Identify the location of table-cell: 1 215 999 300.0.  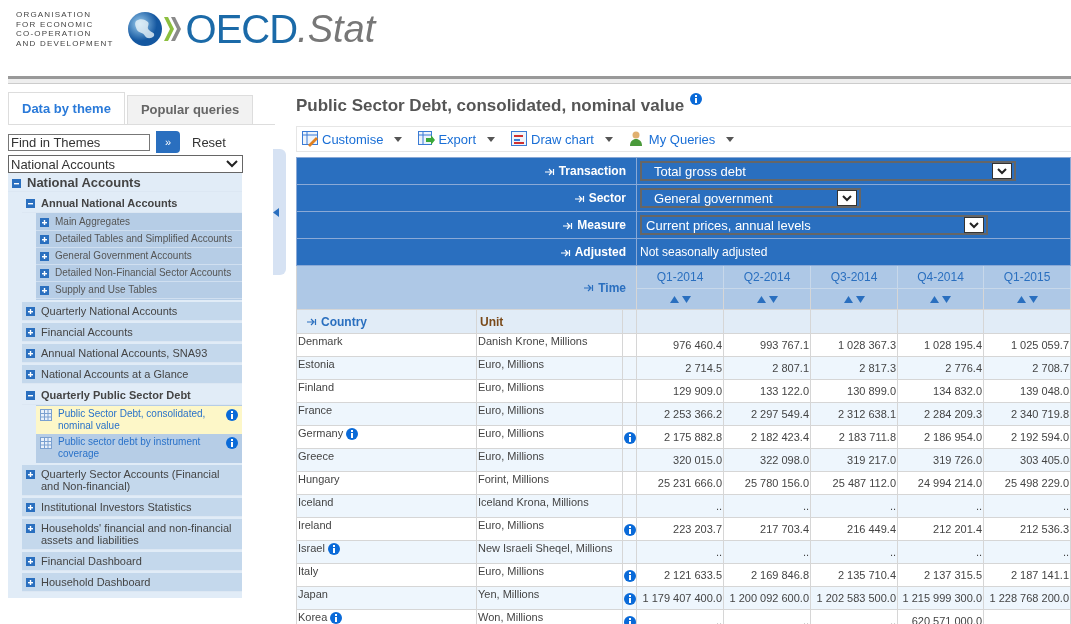
(942, 598).